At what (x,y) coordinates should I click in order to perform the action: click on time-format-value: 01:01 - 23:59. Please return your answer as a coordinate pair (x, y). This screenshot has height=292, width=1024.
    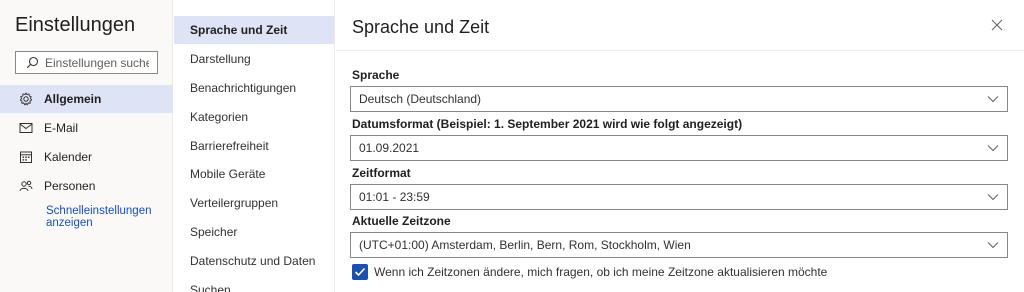
    Looking at the image, I should click on (394, 197).